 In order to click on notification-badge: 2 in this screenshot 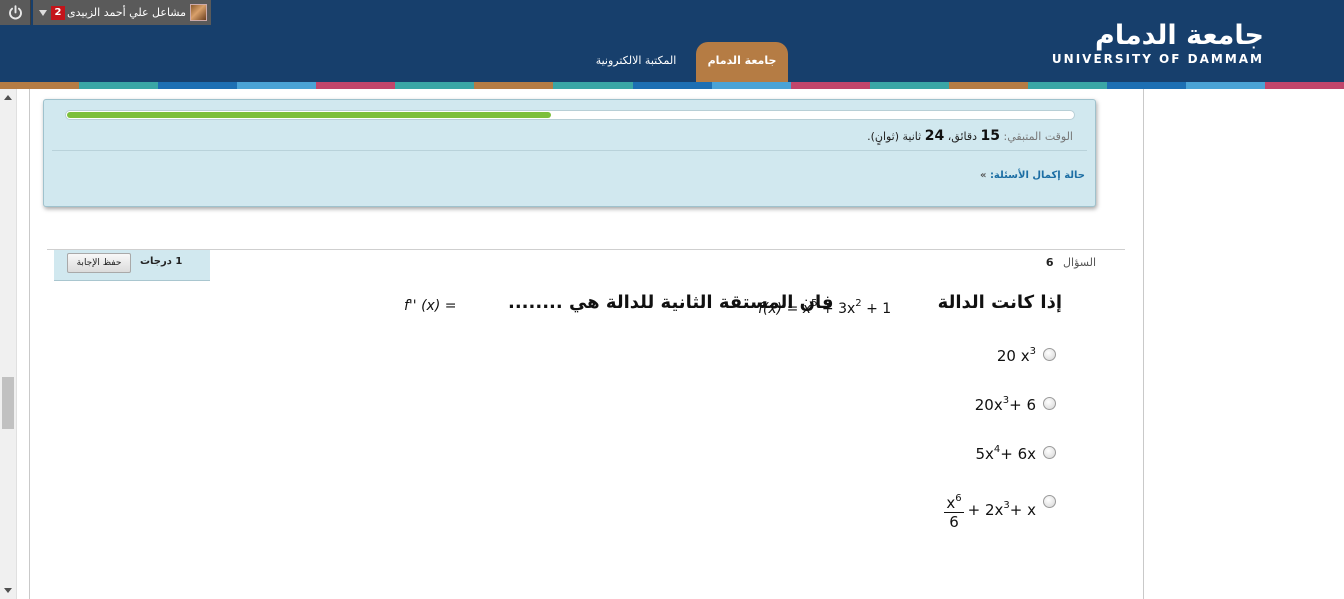, I will do `click(58, 12)`.